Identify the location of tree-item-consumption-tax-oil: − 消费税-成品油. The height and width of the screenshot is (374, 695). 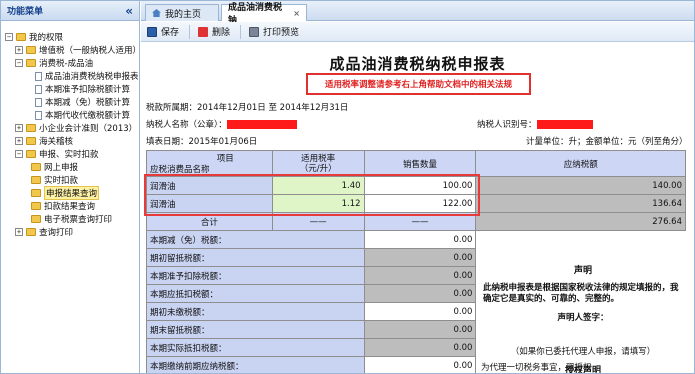
(54, 63).